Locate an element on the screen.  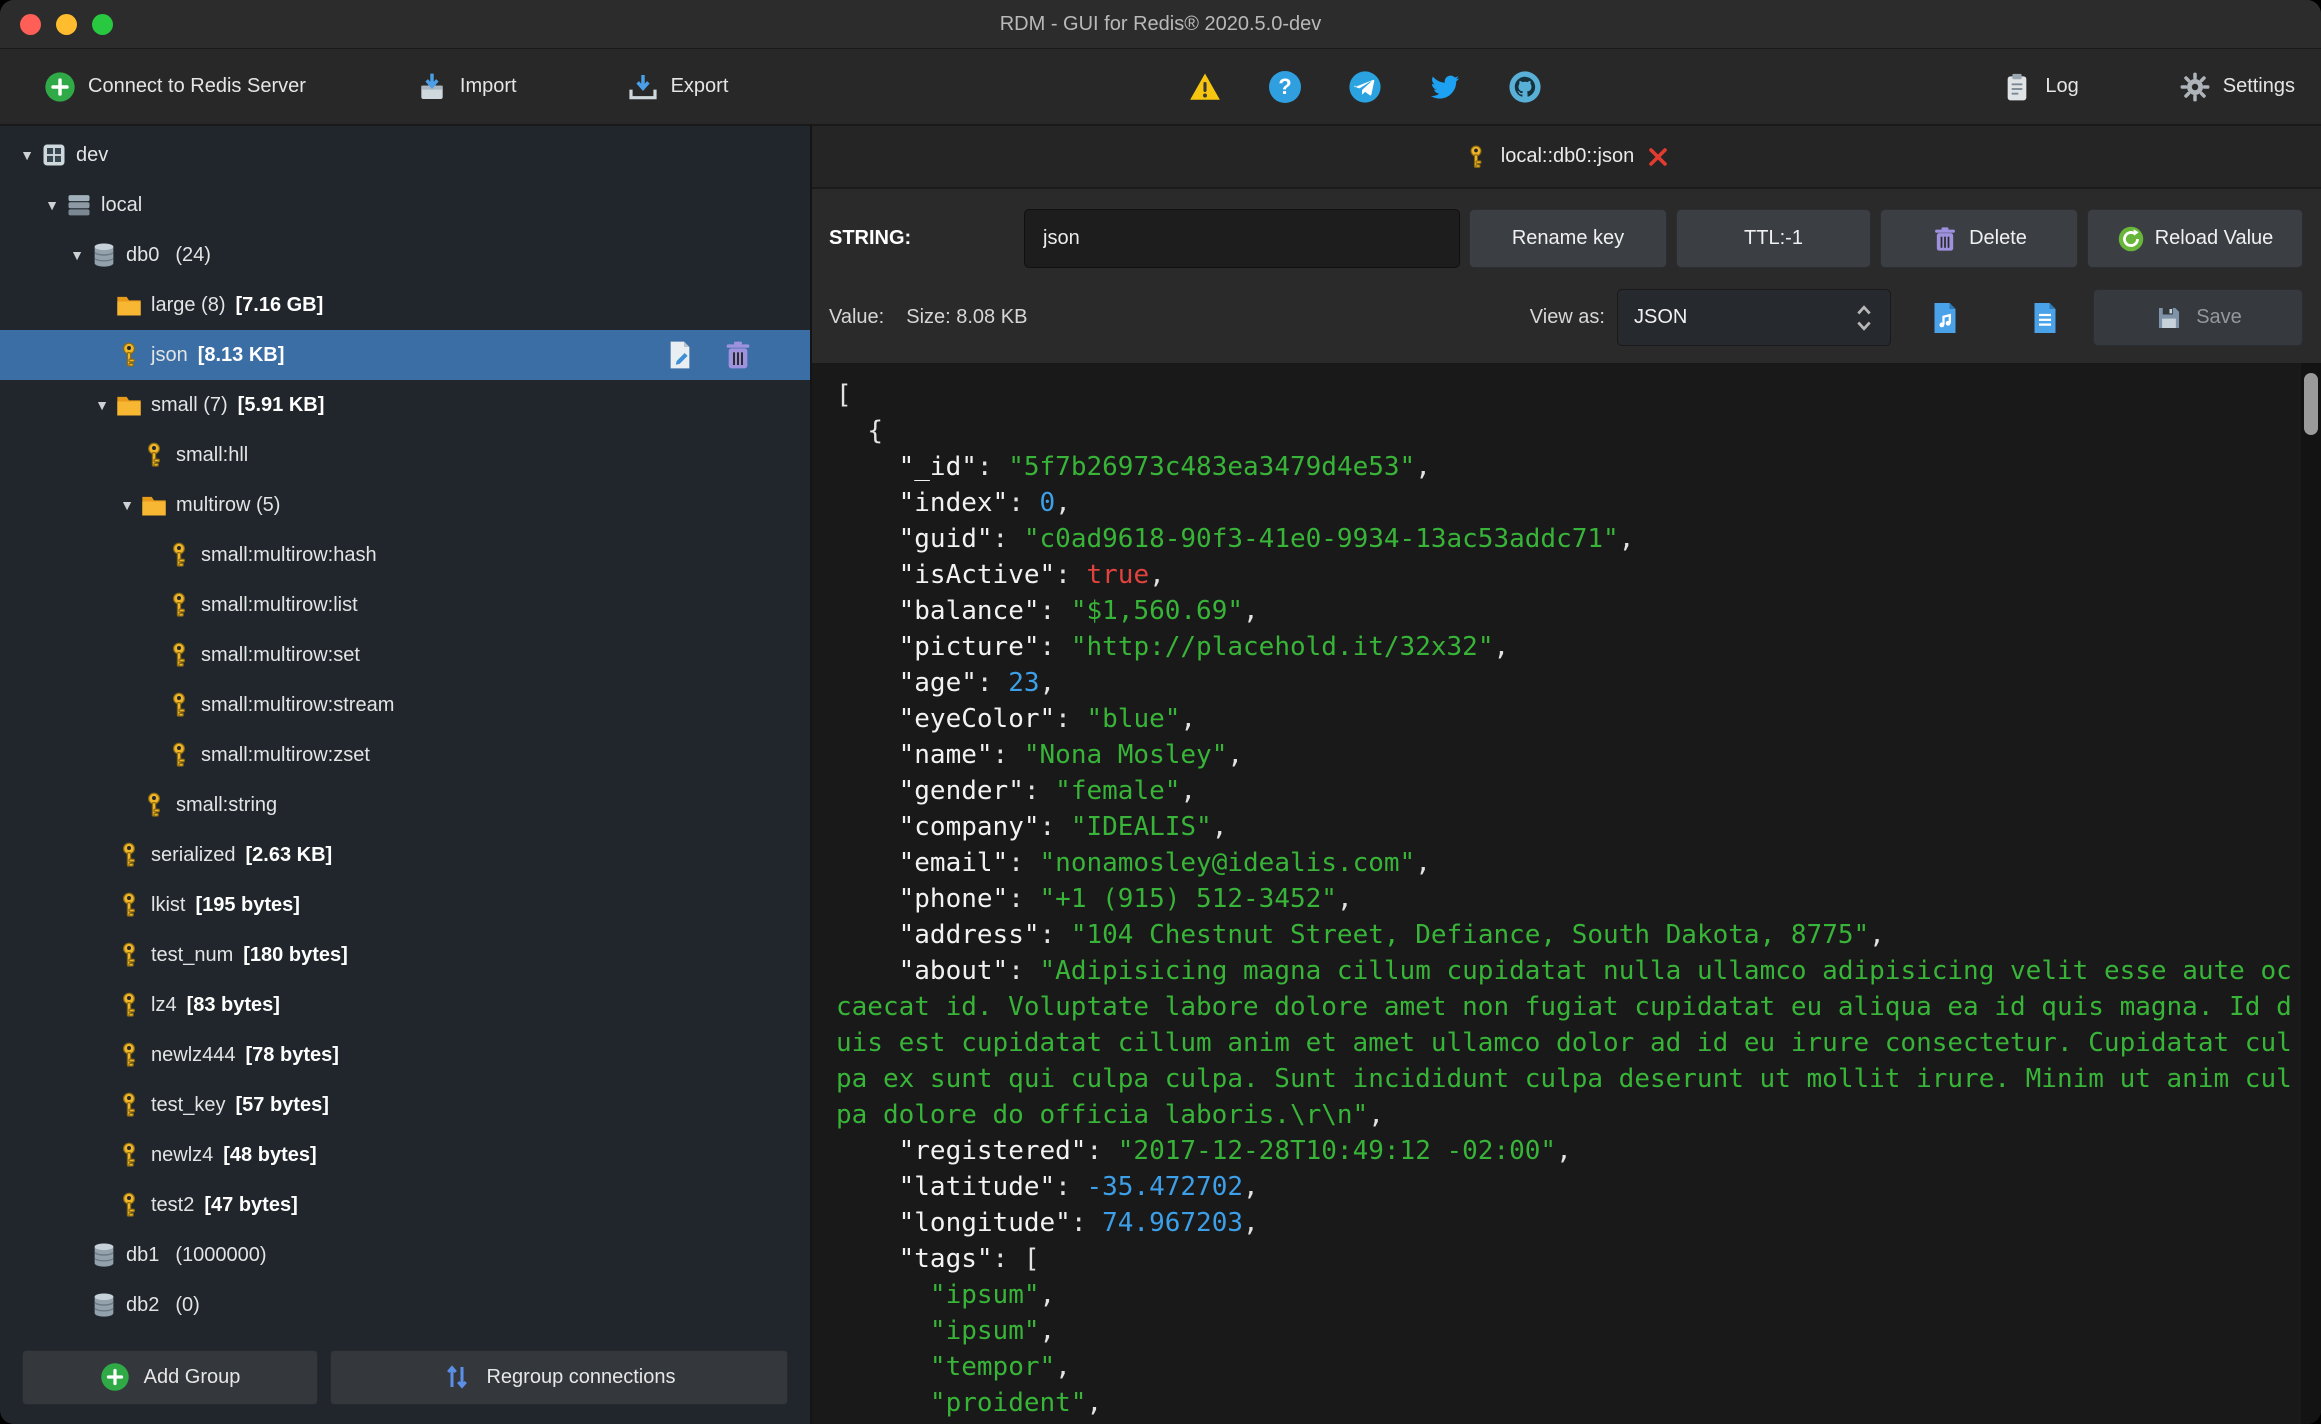
settings-button: Settings is located at coordinates (2237, 87).